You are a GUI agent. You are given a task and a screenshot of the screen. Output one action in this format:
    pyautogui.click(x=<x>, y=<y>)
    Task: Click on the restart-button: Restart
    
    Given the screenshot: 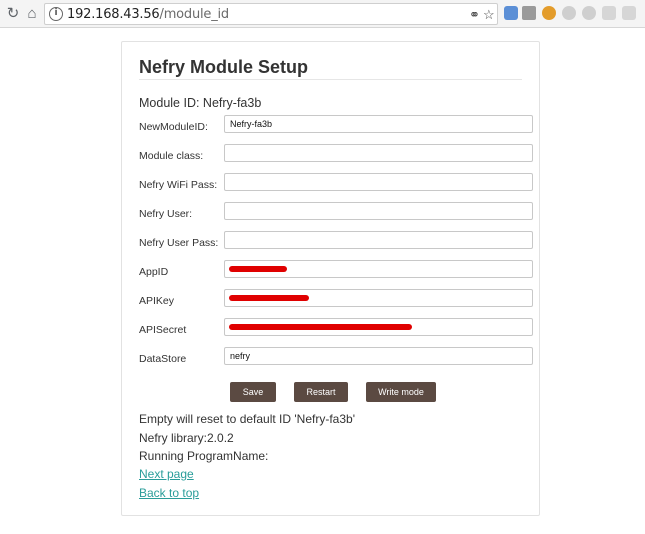 What is the action you would take?
    pyautogui.click(x=321, y=392)
    